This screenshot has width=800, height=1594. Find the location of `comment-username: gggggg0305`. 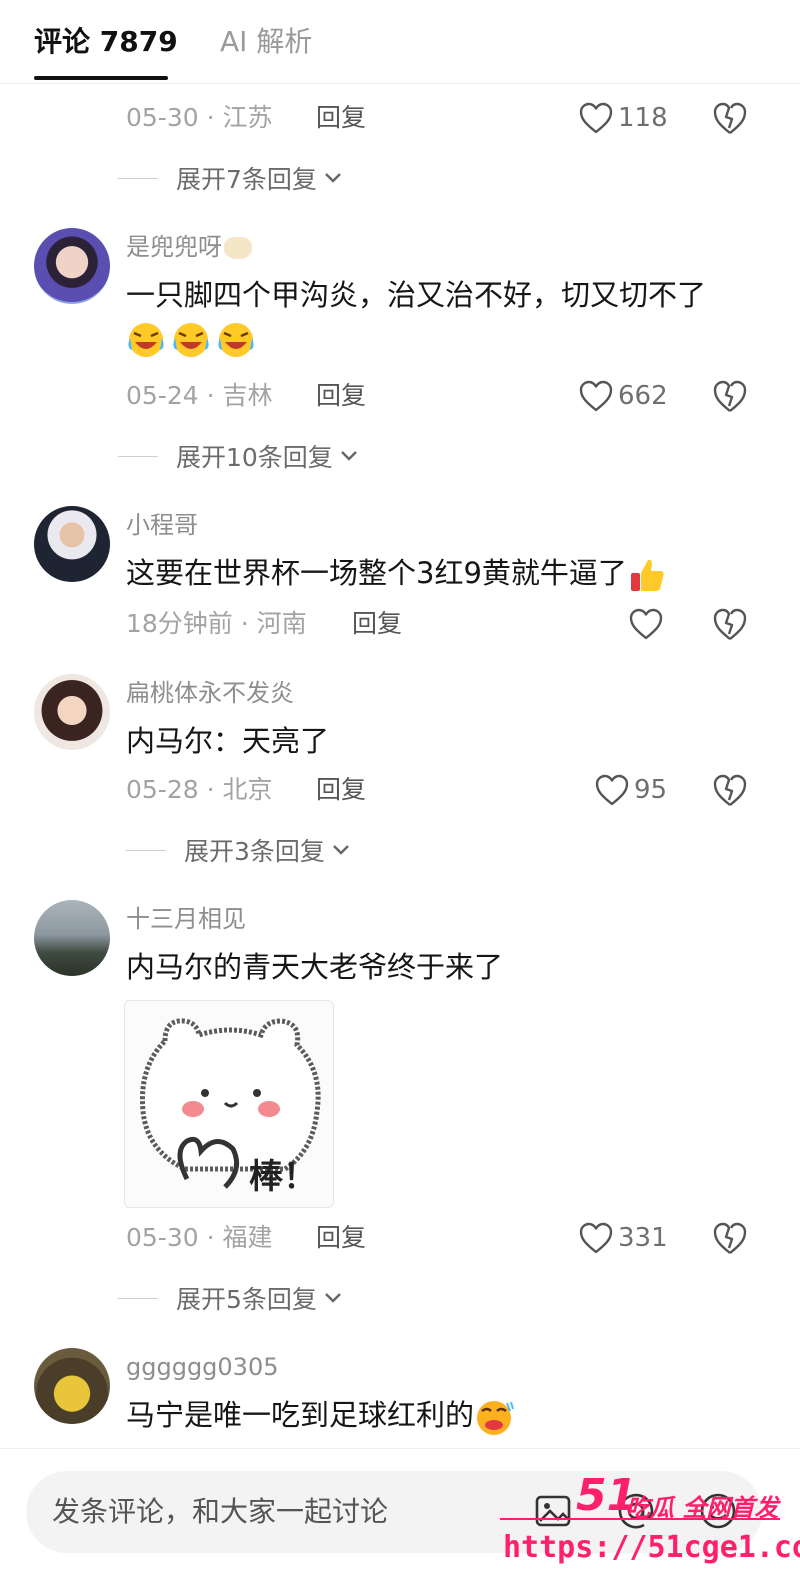

comment-username: gggggg0305 is located at coordinates (202, 1367).